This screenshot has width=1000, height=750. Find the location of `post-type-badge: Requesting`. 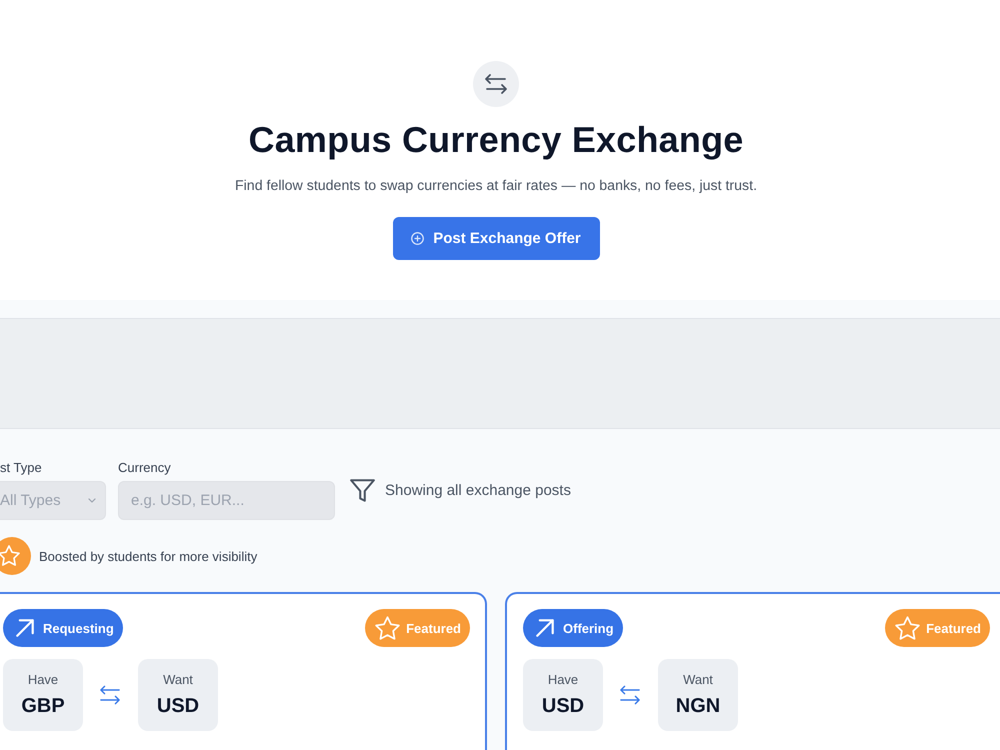

post-type-badge: Requesting is located at coordinates (63, 628).